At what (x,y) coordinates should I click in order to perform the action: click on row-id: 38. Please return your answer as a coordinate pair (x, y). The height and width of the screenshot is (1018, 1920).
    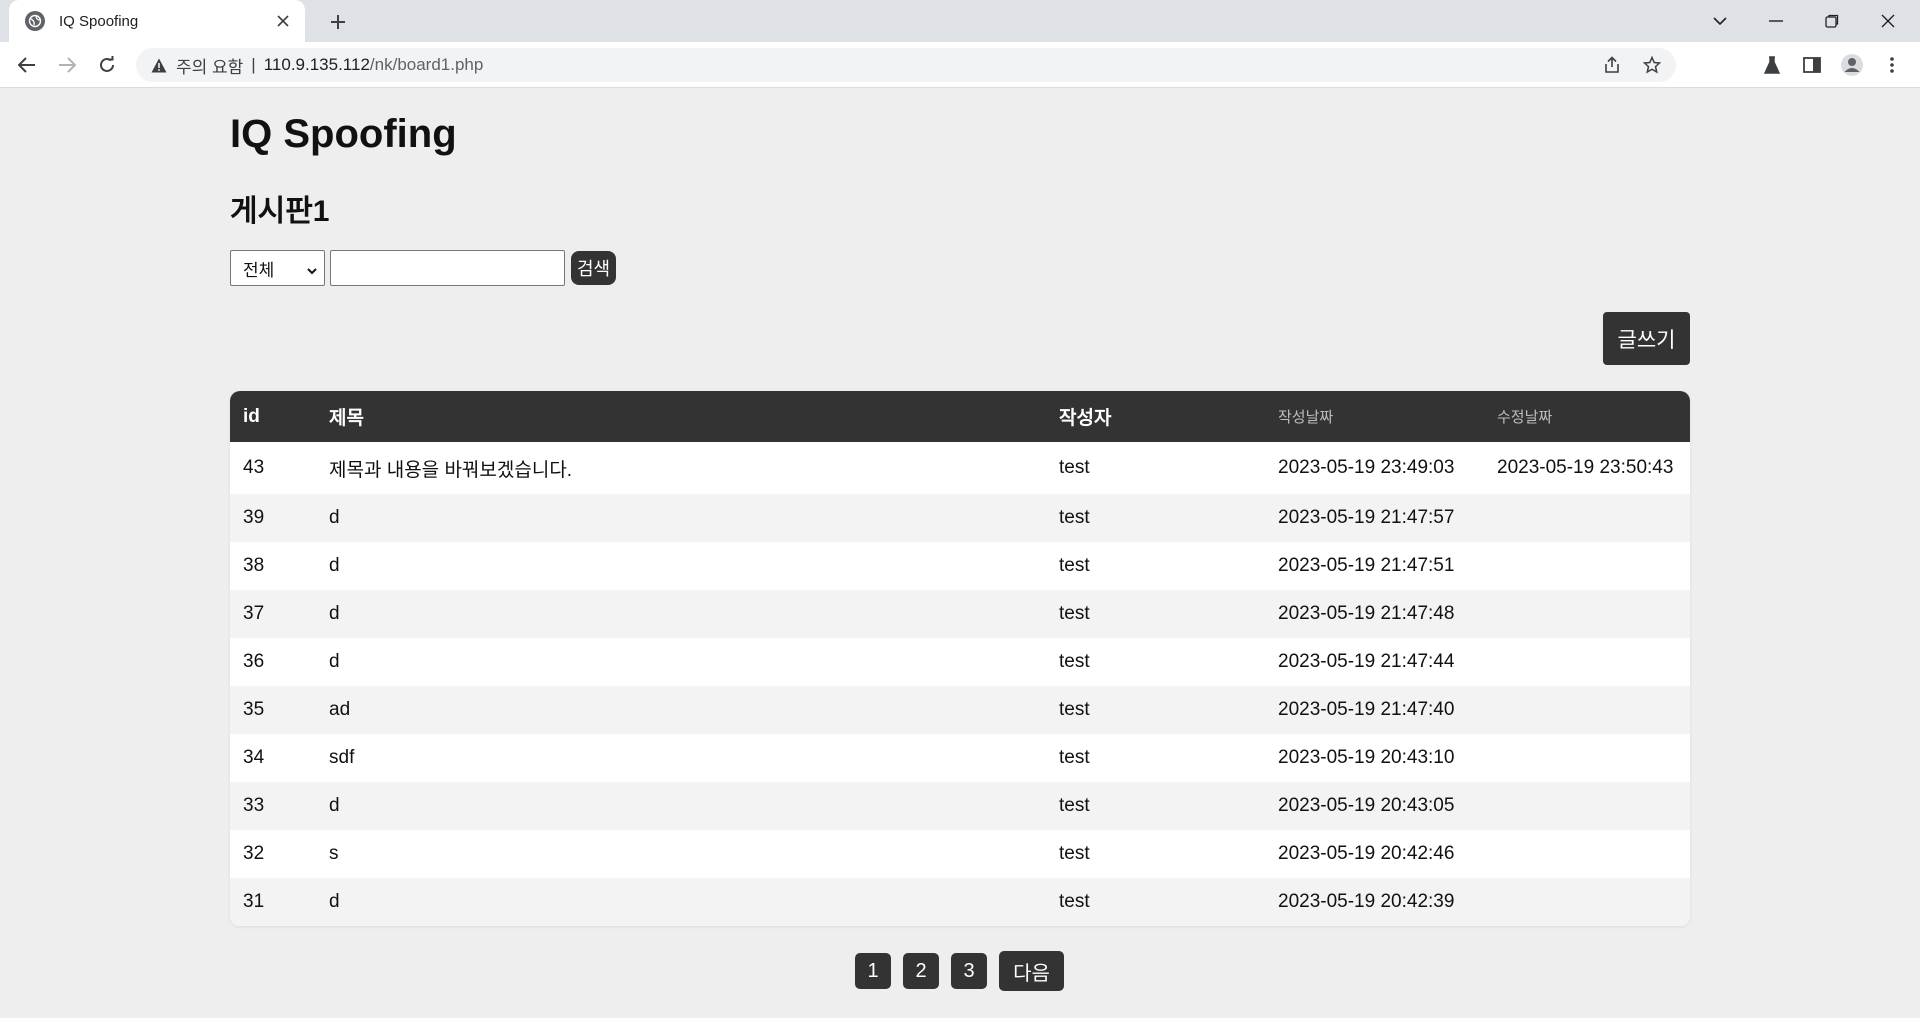
    Looking at the image, I should click on (254, 565).